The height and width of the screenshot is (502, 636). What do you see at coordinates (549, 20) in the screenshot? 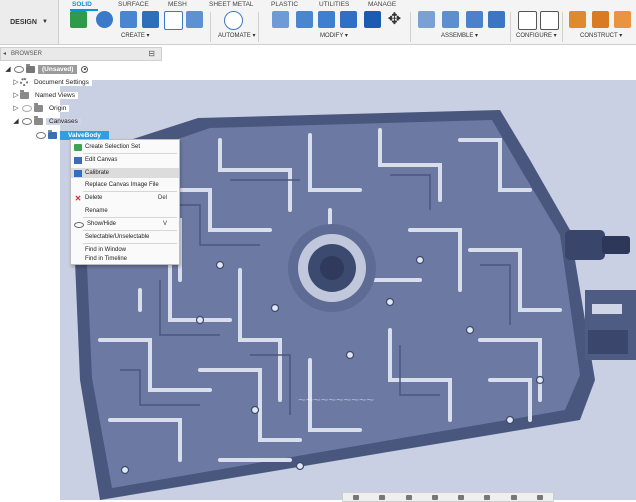
I see `configure-rule-icon` at bounding box center [549, 20].